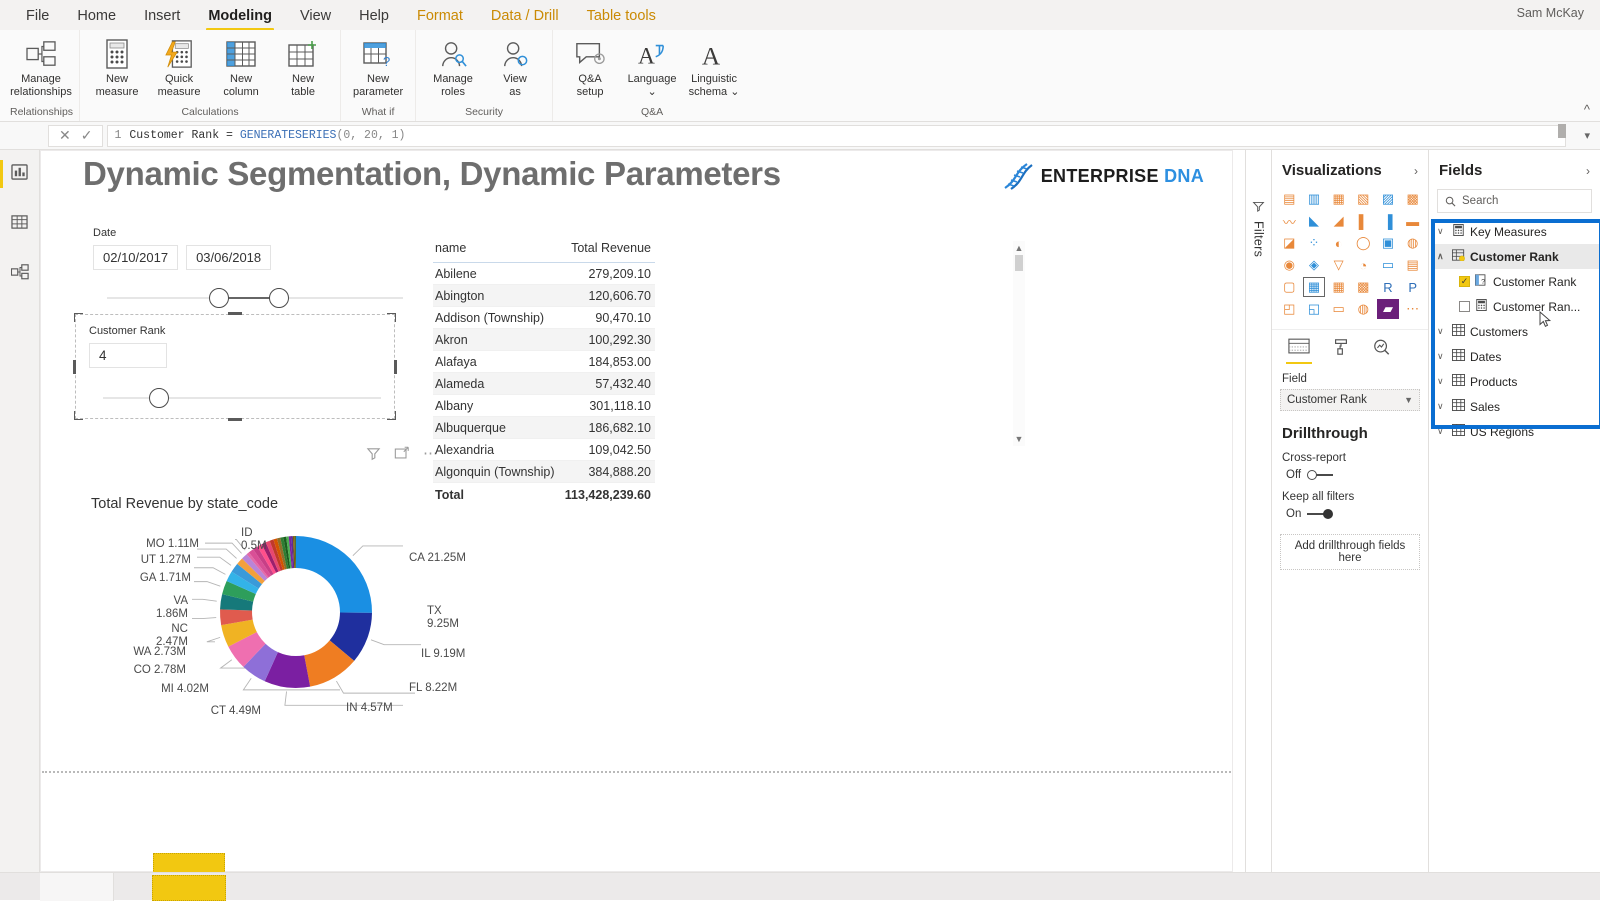  What do you see at coordinates (1338, 265) in the screenshot?
I see `funnel-icon: ▽` at bounding box center [1338, 265].